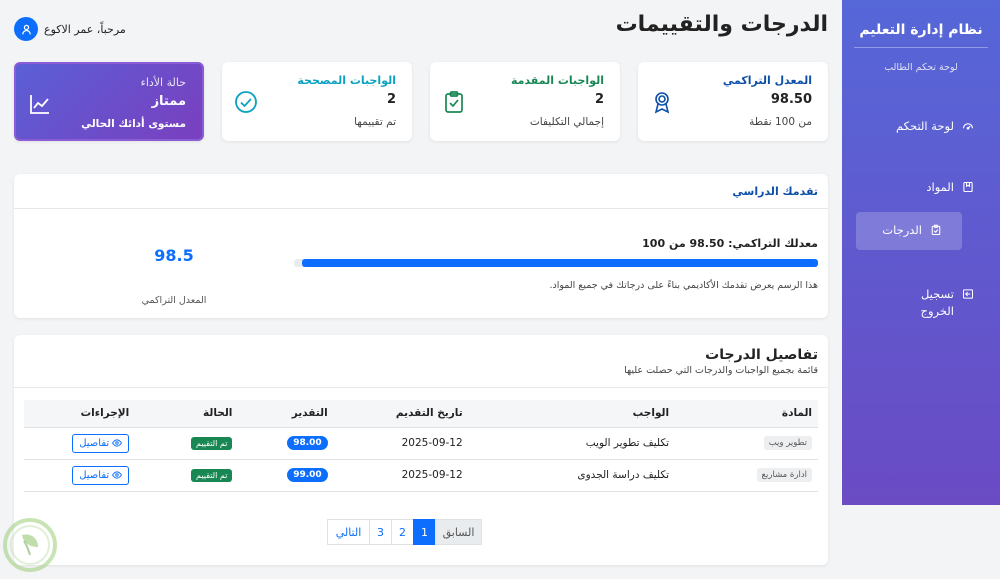 The width and height of the screenshot is (1000, 579). What do you see at coordinates (286, 475) in the screenshot?
I see `cell-grade: 99.00` at bounding box center [286, 475].